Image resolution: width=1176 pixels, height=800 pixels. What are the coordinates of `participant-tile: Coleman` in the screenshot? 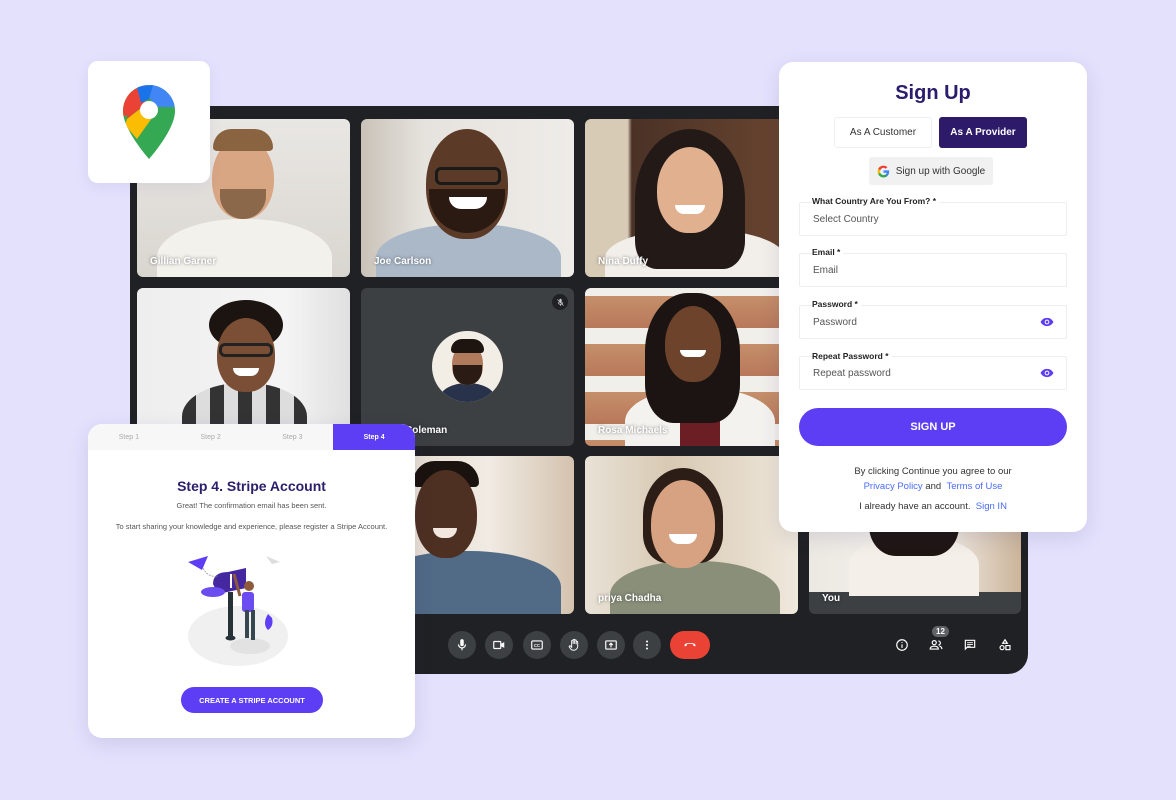 It's located at (467, 367).